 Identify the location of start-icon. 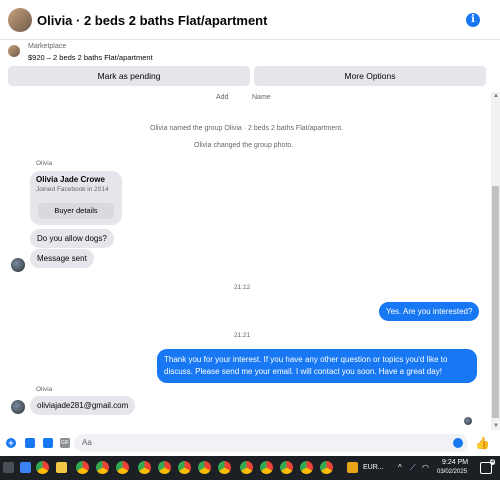
(8, 467).